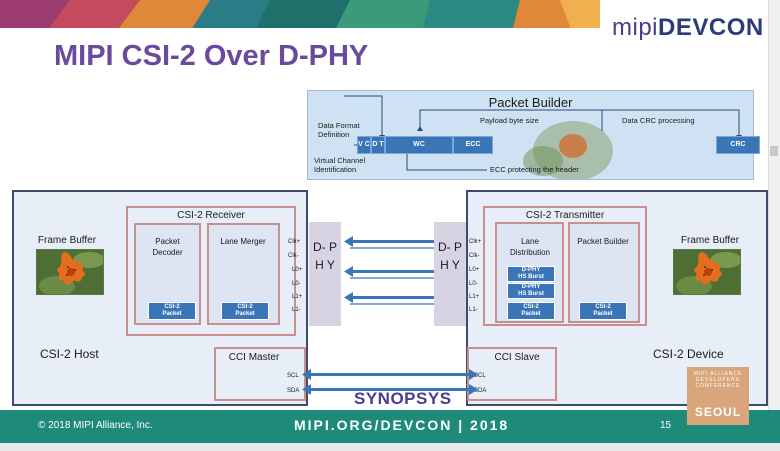  Describe the element at coordinates (293, 376) in the screenshot. I see `master-pin-scl: SCL` at that location.